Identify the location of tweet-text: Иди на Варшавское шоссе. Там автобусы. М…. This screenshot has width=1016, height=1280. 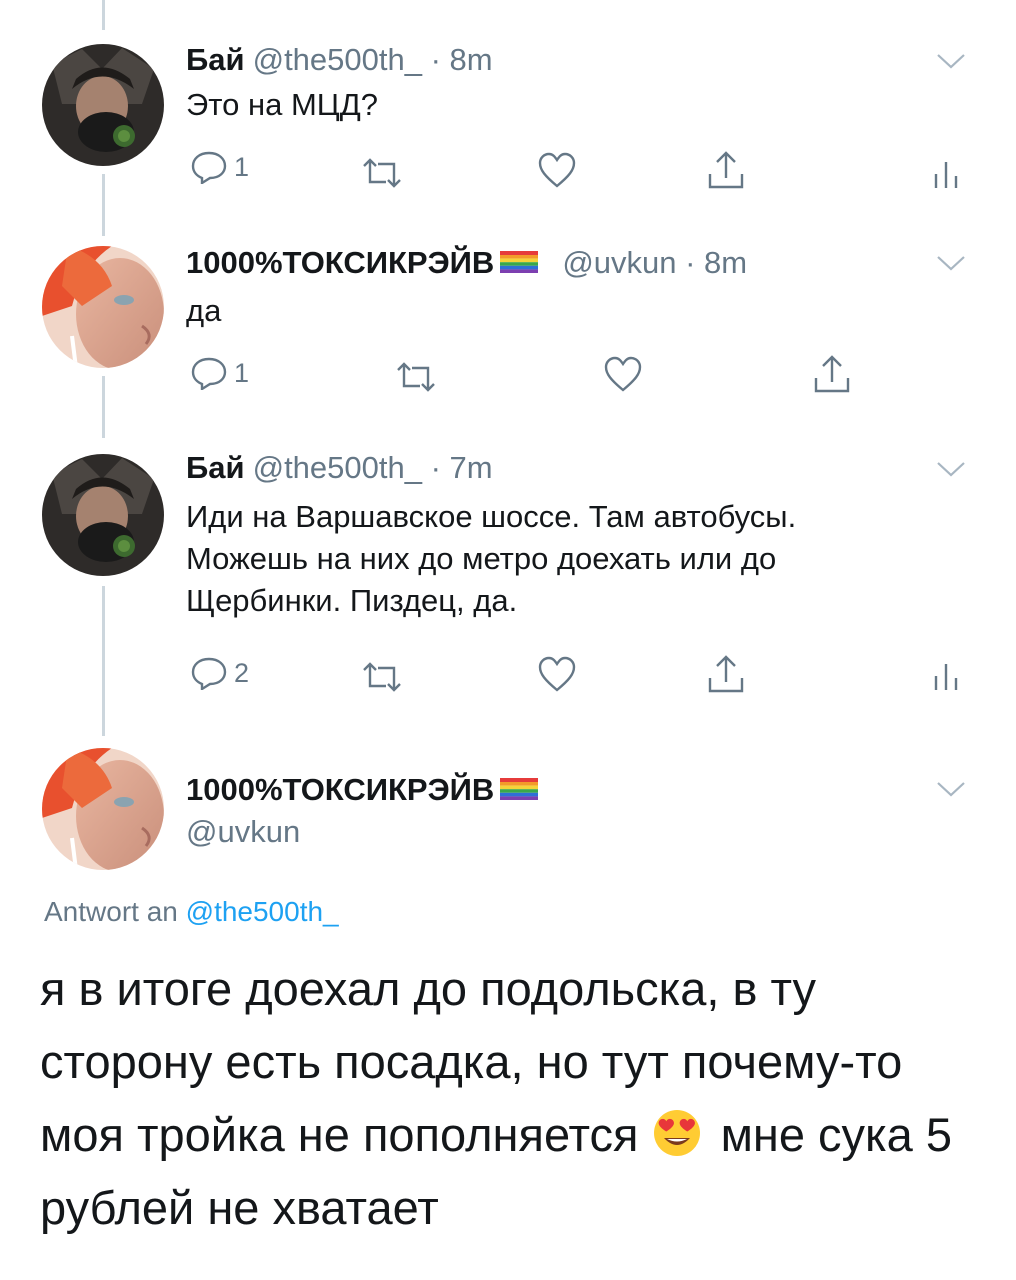
(491, 559).